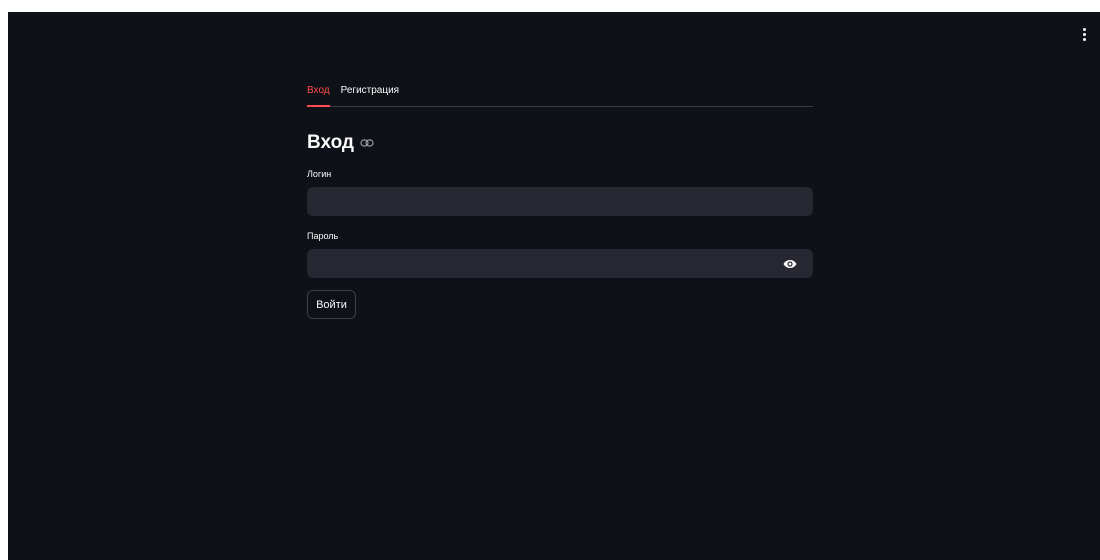  Describe the element at coordinates (319, 174) in the screenshot. I see `login-label: Логин` at that location.